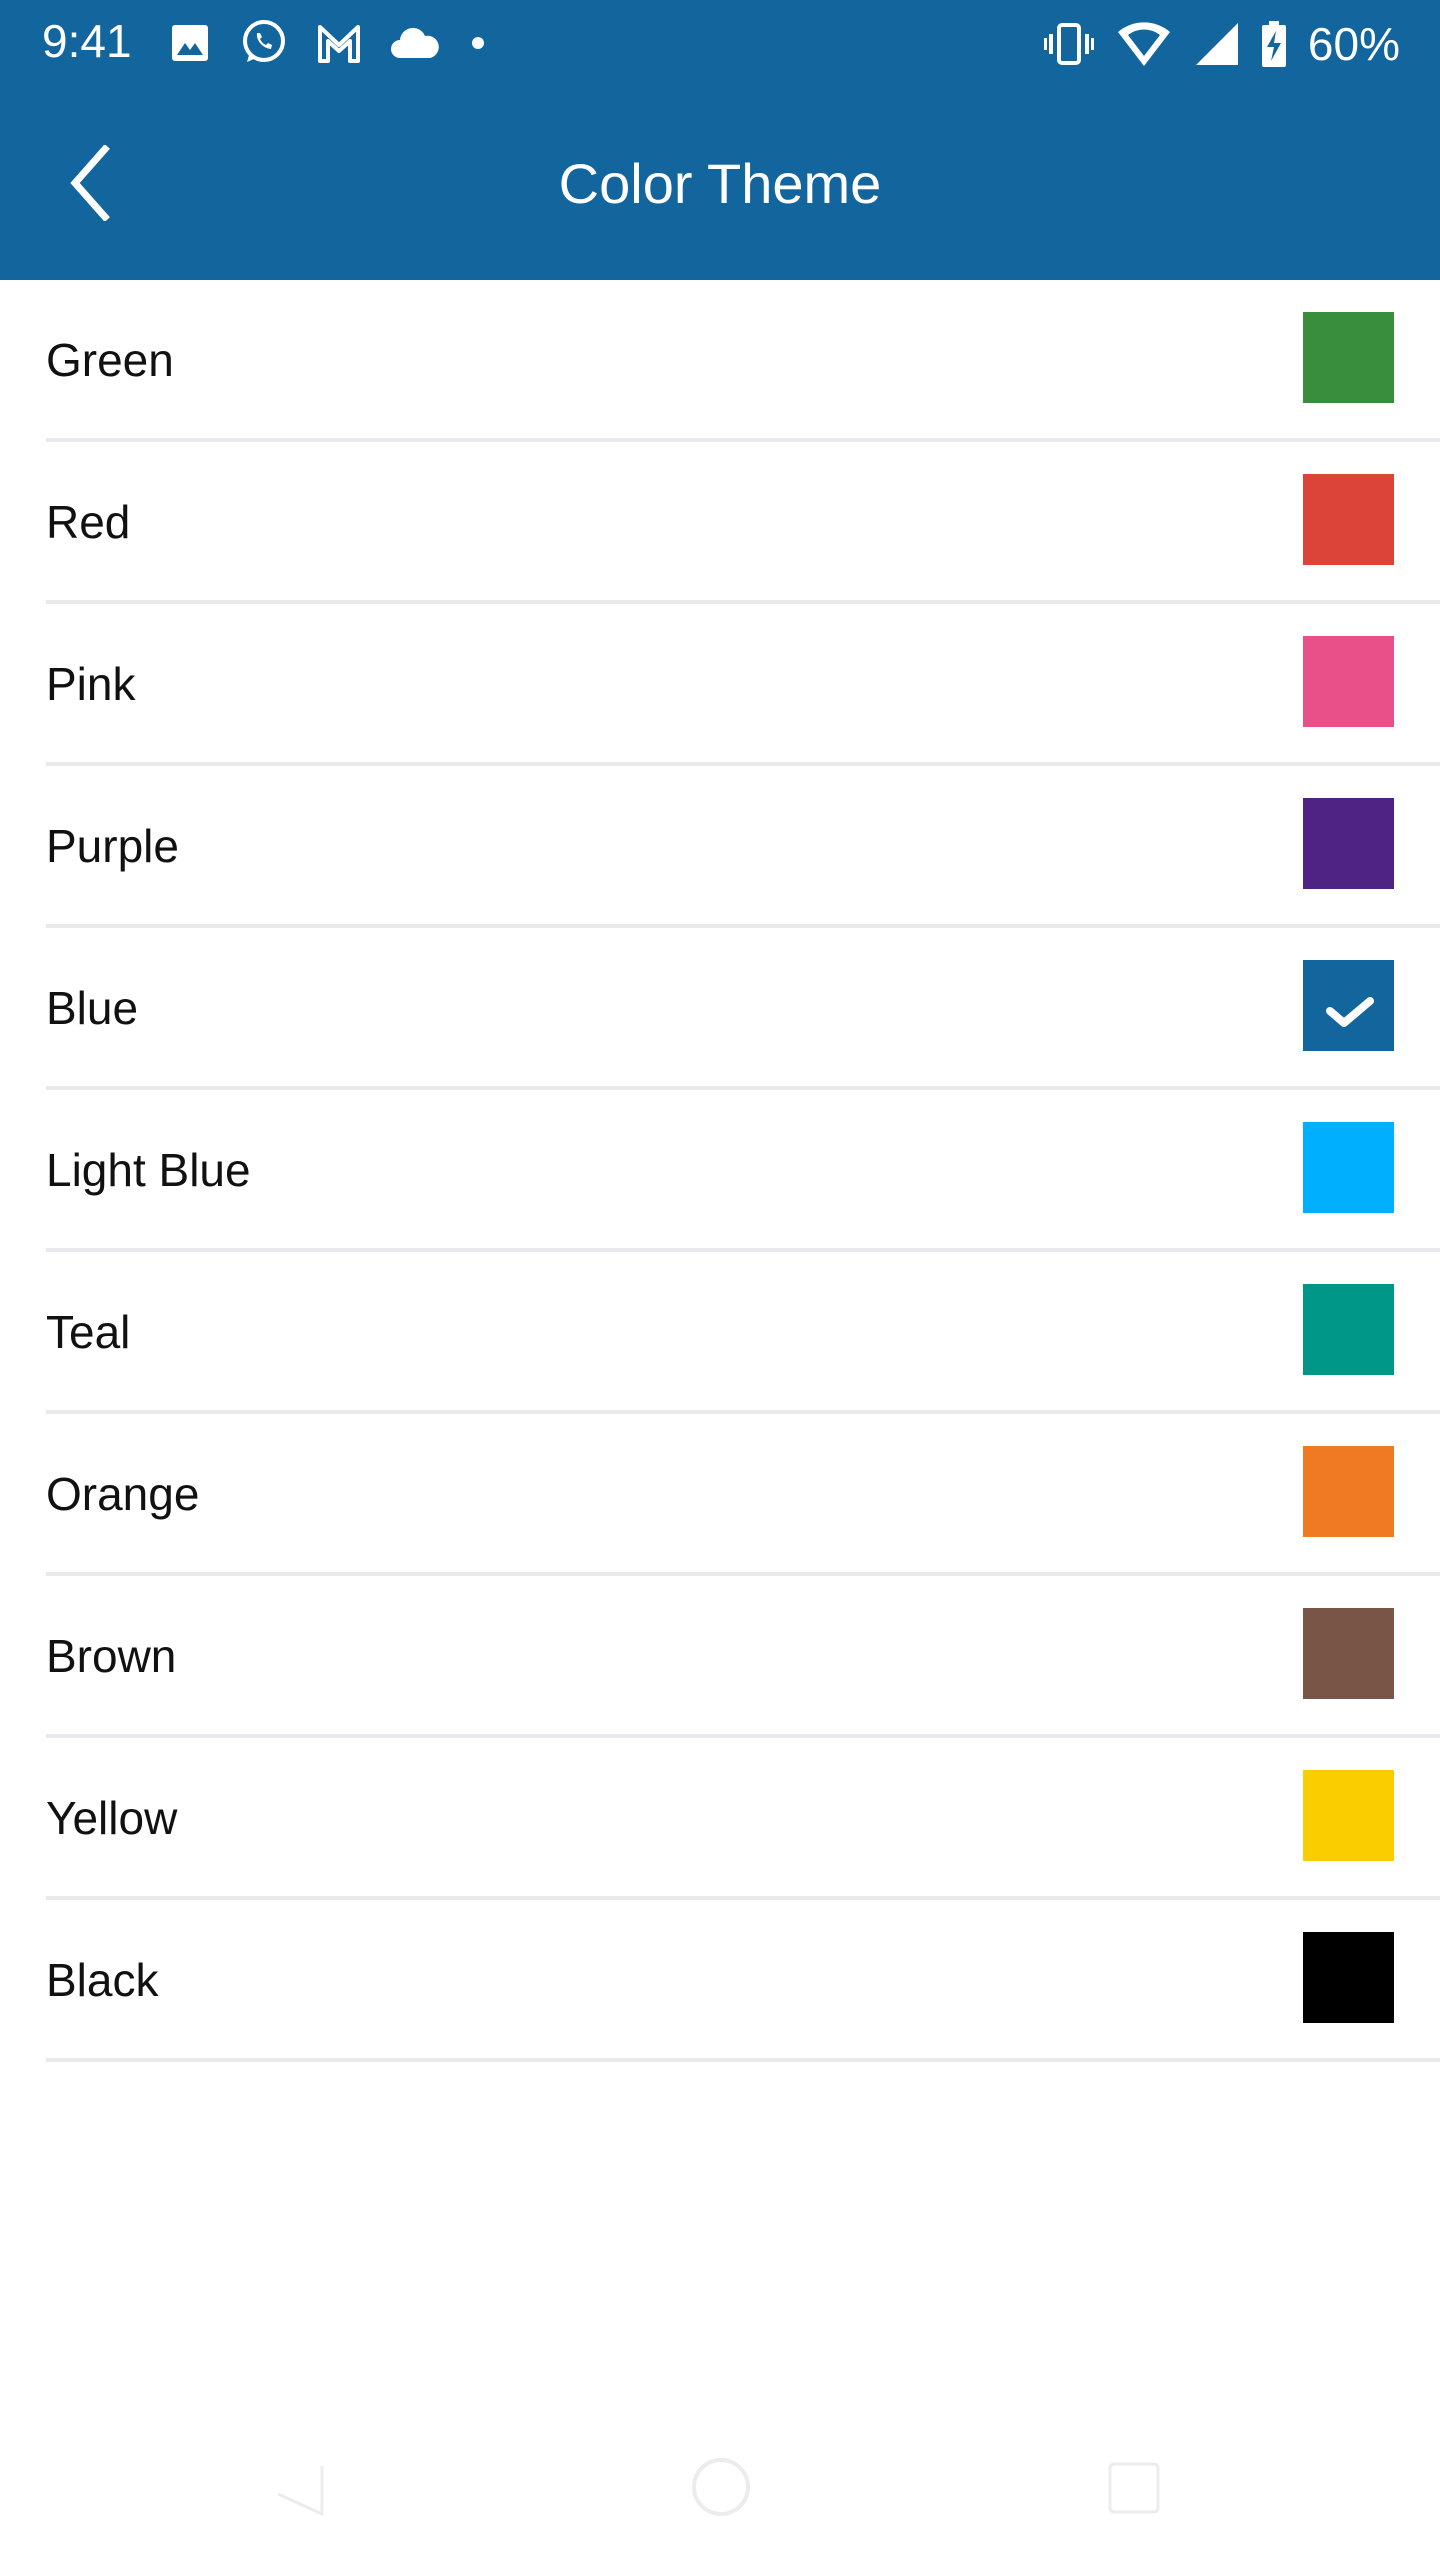  What do you see at coordinates (720, 1657) in the screenshot?
I see `theme-option-brown: Brown` at bounding box center [720, 1657].